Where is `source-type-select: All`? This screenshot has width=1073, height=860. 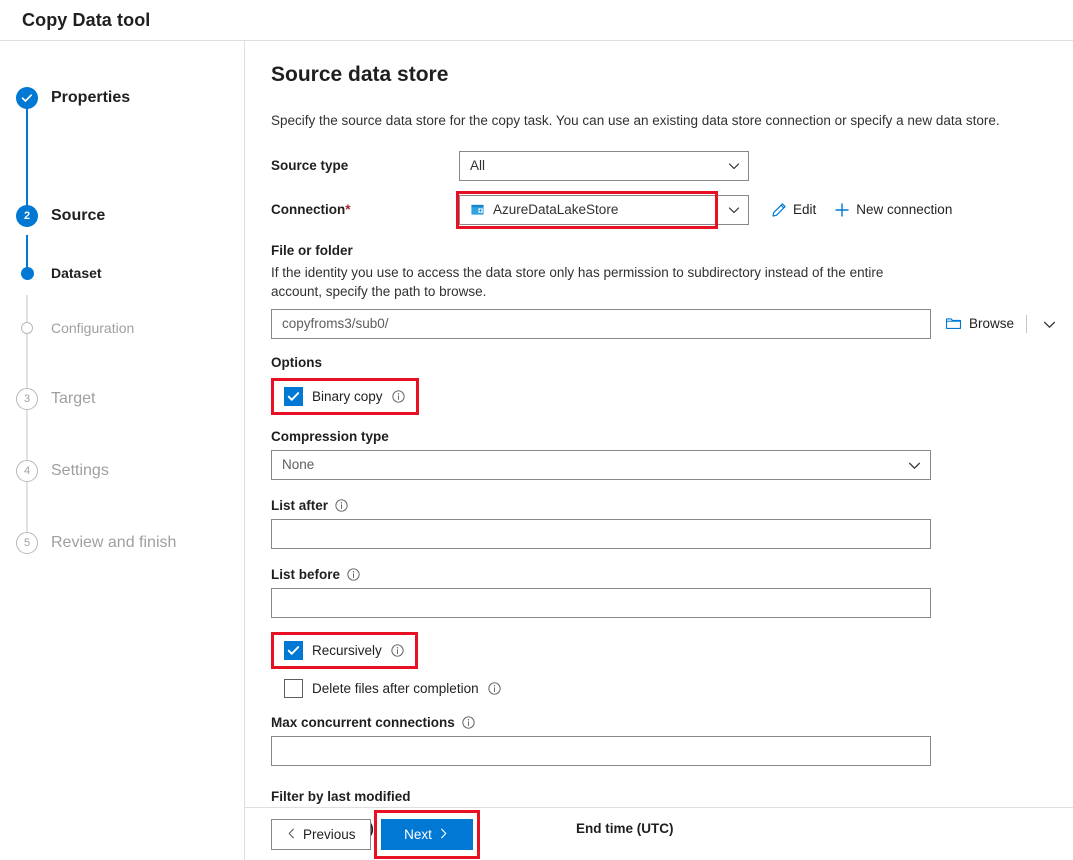 source-type-select: All is located at coordinates (604, 165).